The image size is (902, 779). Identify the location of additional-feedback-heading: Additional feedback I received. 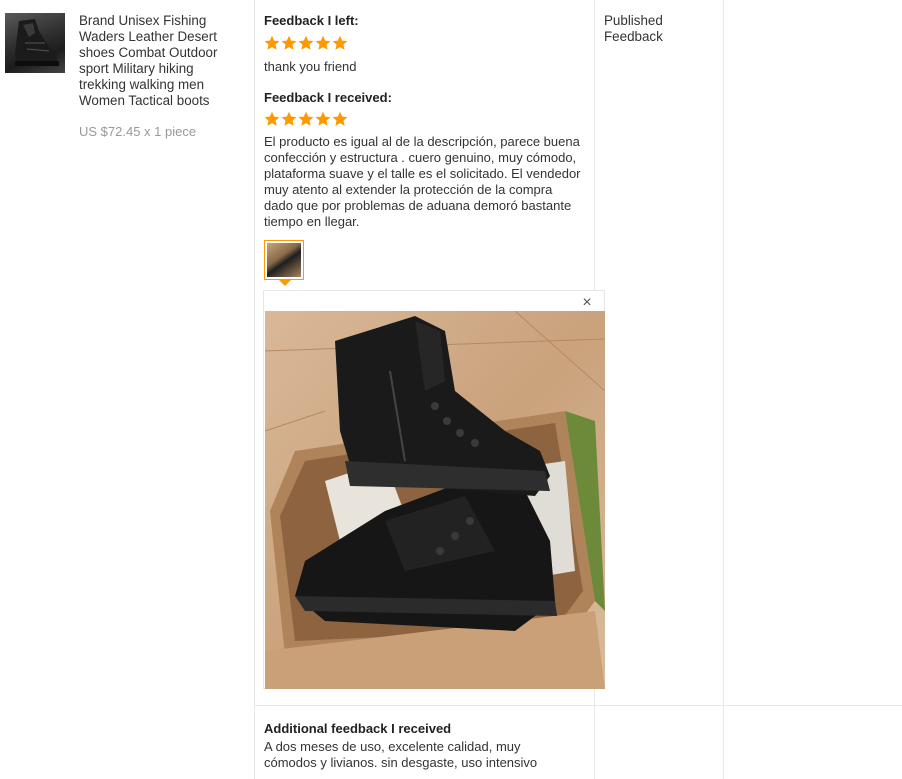
(358, 728).